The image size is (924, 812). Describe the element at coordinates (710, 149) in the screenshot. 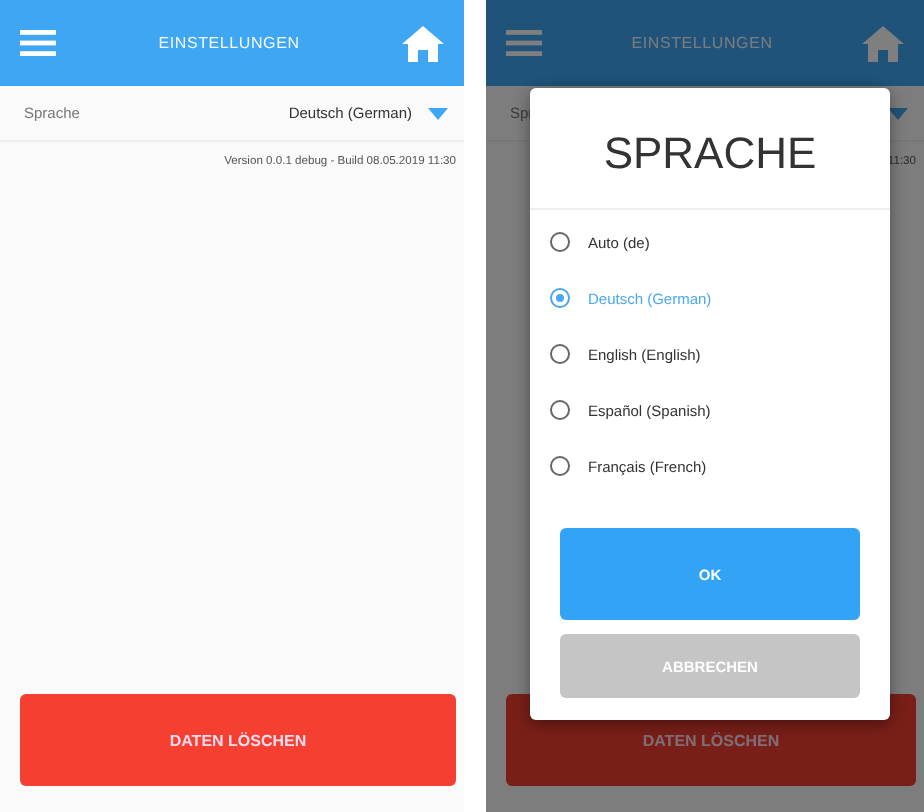

I see `dialog-title: SPRACHE` at that location.